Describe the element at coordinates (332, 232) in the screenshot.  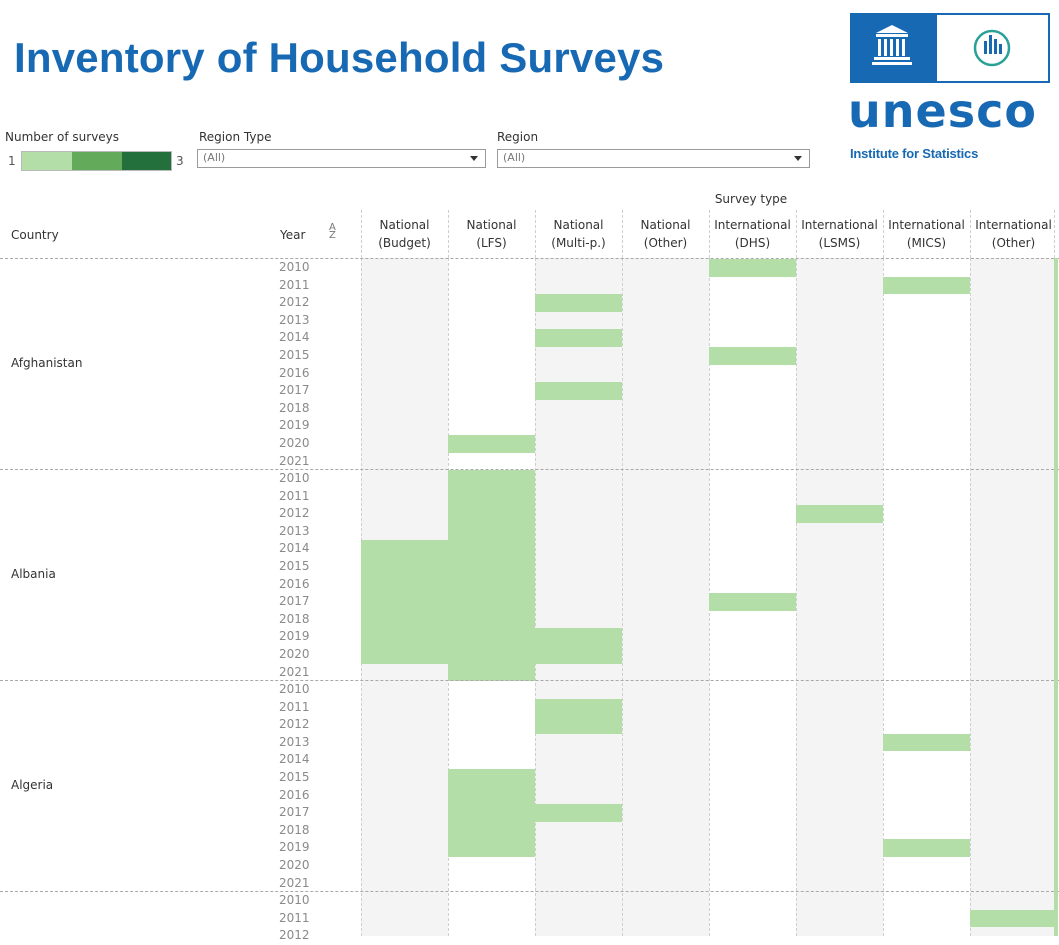
I see `sort-icon: AZ` at that location.